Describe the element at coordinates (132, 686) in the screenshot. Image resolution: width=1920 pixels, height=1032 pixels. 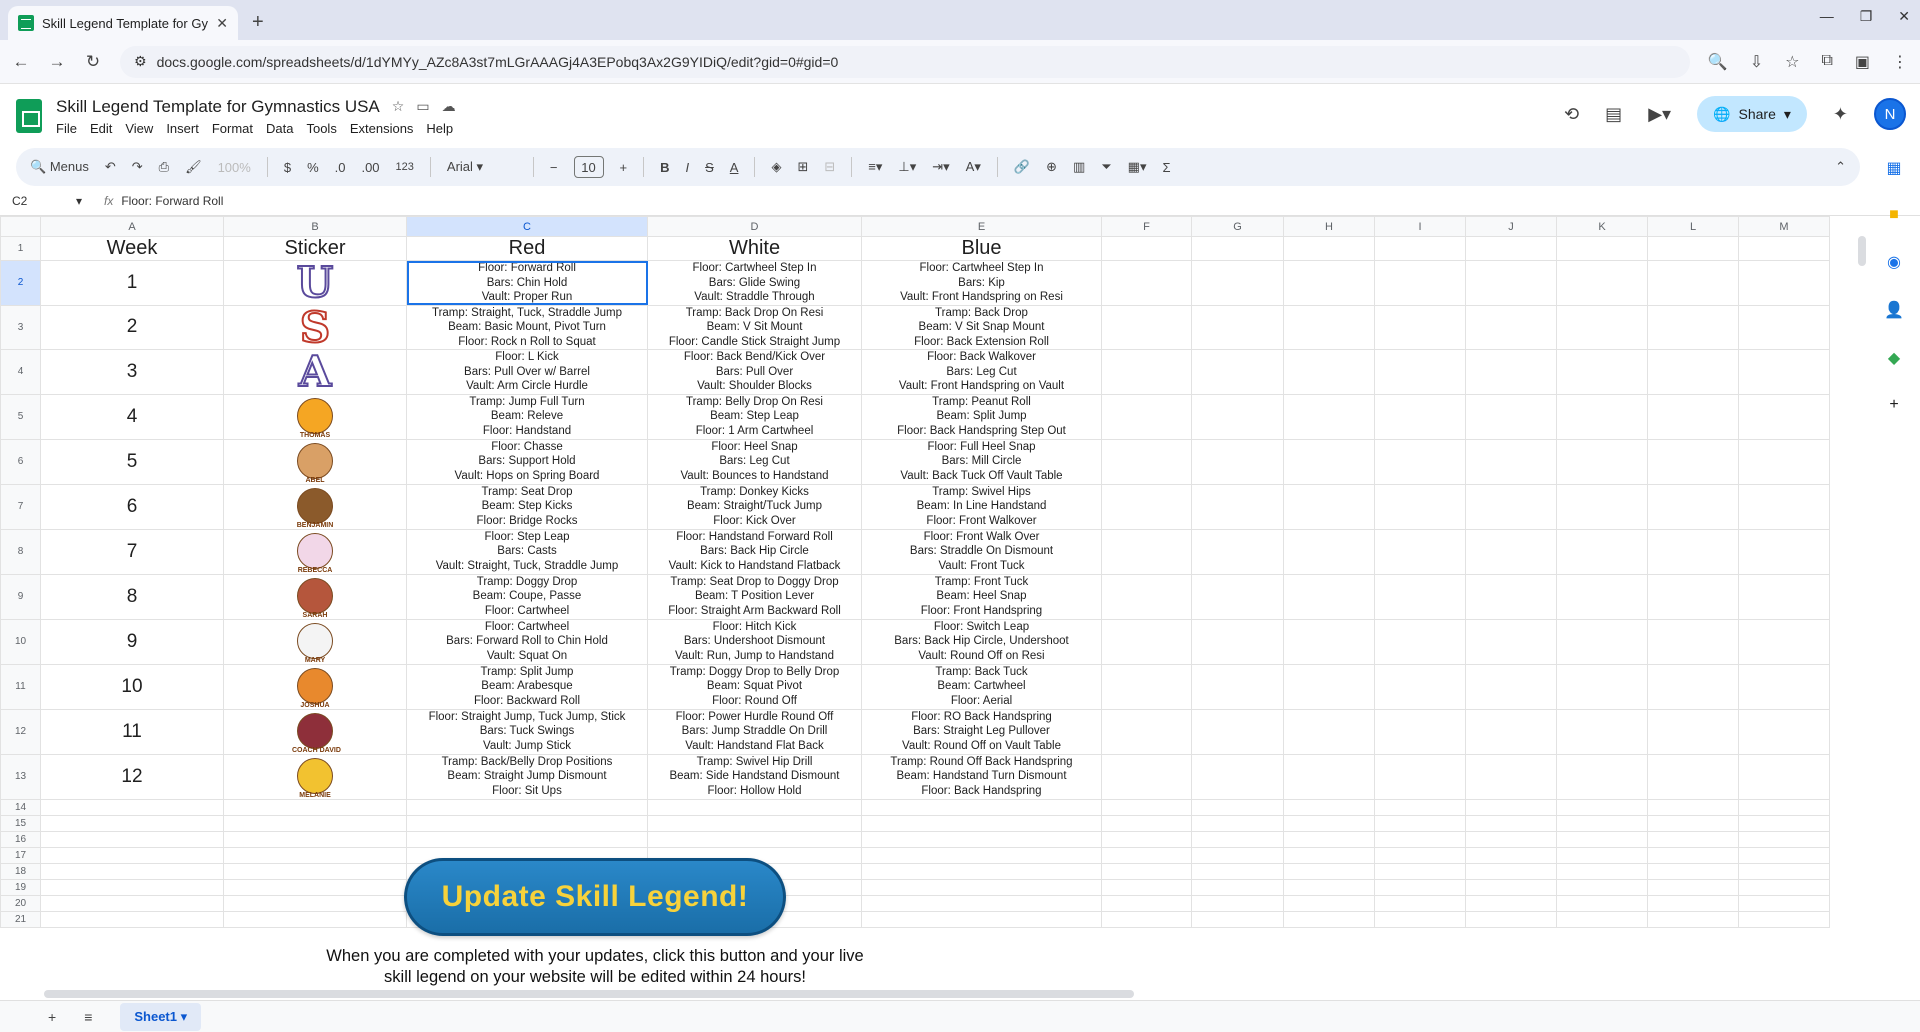
I see `week-cell: 10` at that location.